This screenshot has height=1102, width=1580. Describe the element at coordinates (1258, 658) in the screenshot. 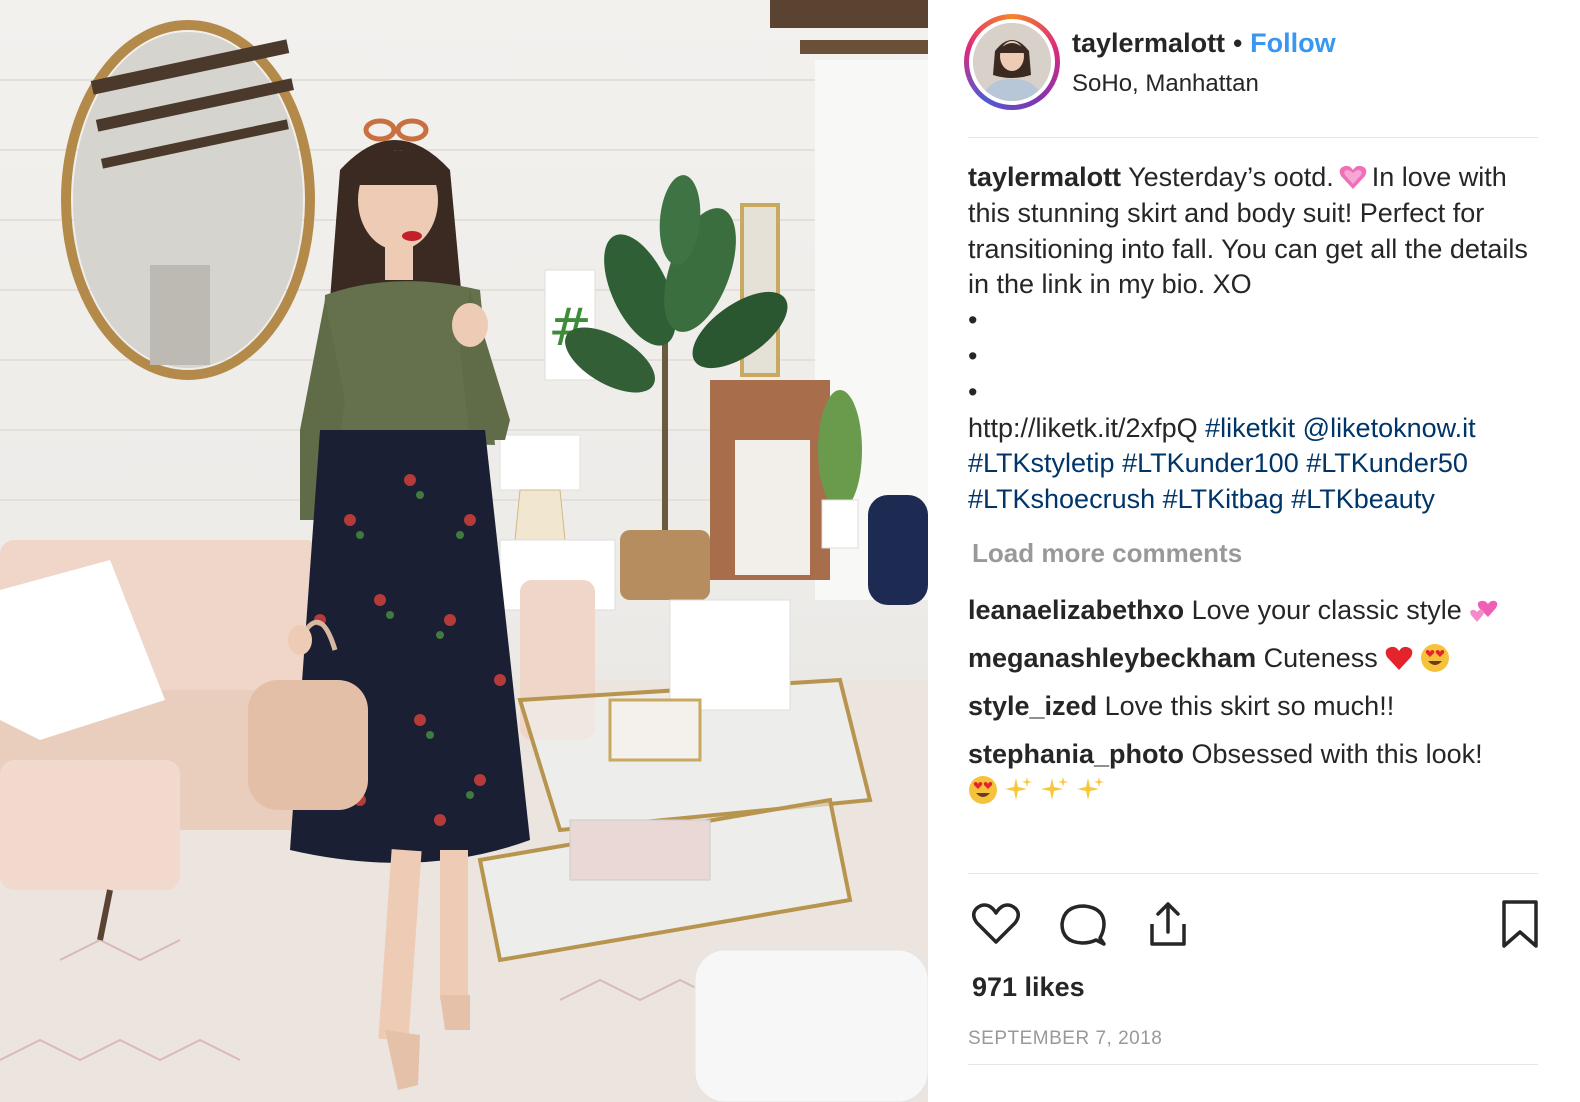

I see `comment-item: meganashleybeckham Cuteness` at that location.